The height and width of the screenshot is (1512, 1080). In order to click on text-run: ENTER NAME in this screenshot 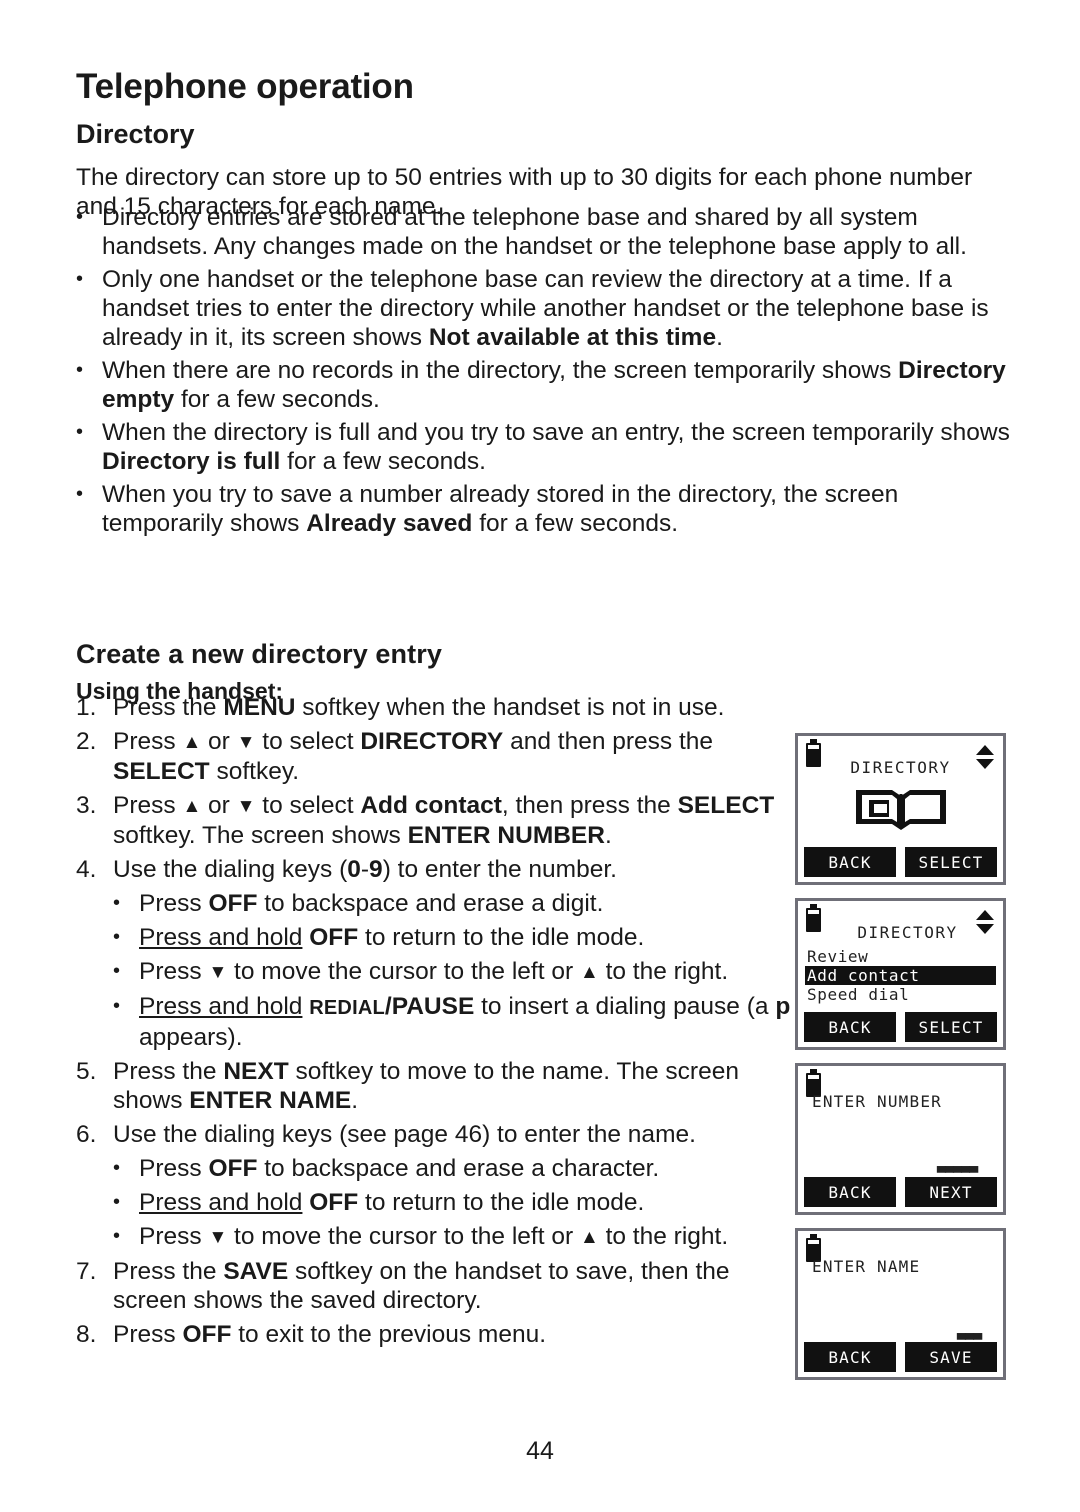, I will do `click(270, 1100)`.